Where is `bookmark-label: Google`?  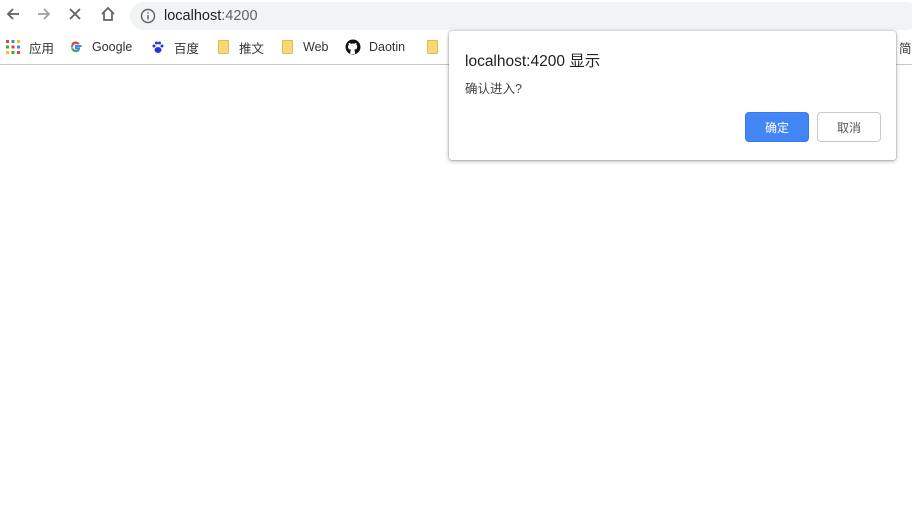
bookmark-label: Google is located at coordinates (112, 47).